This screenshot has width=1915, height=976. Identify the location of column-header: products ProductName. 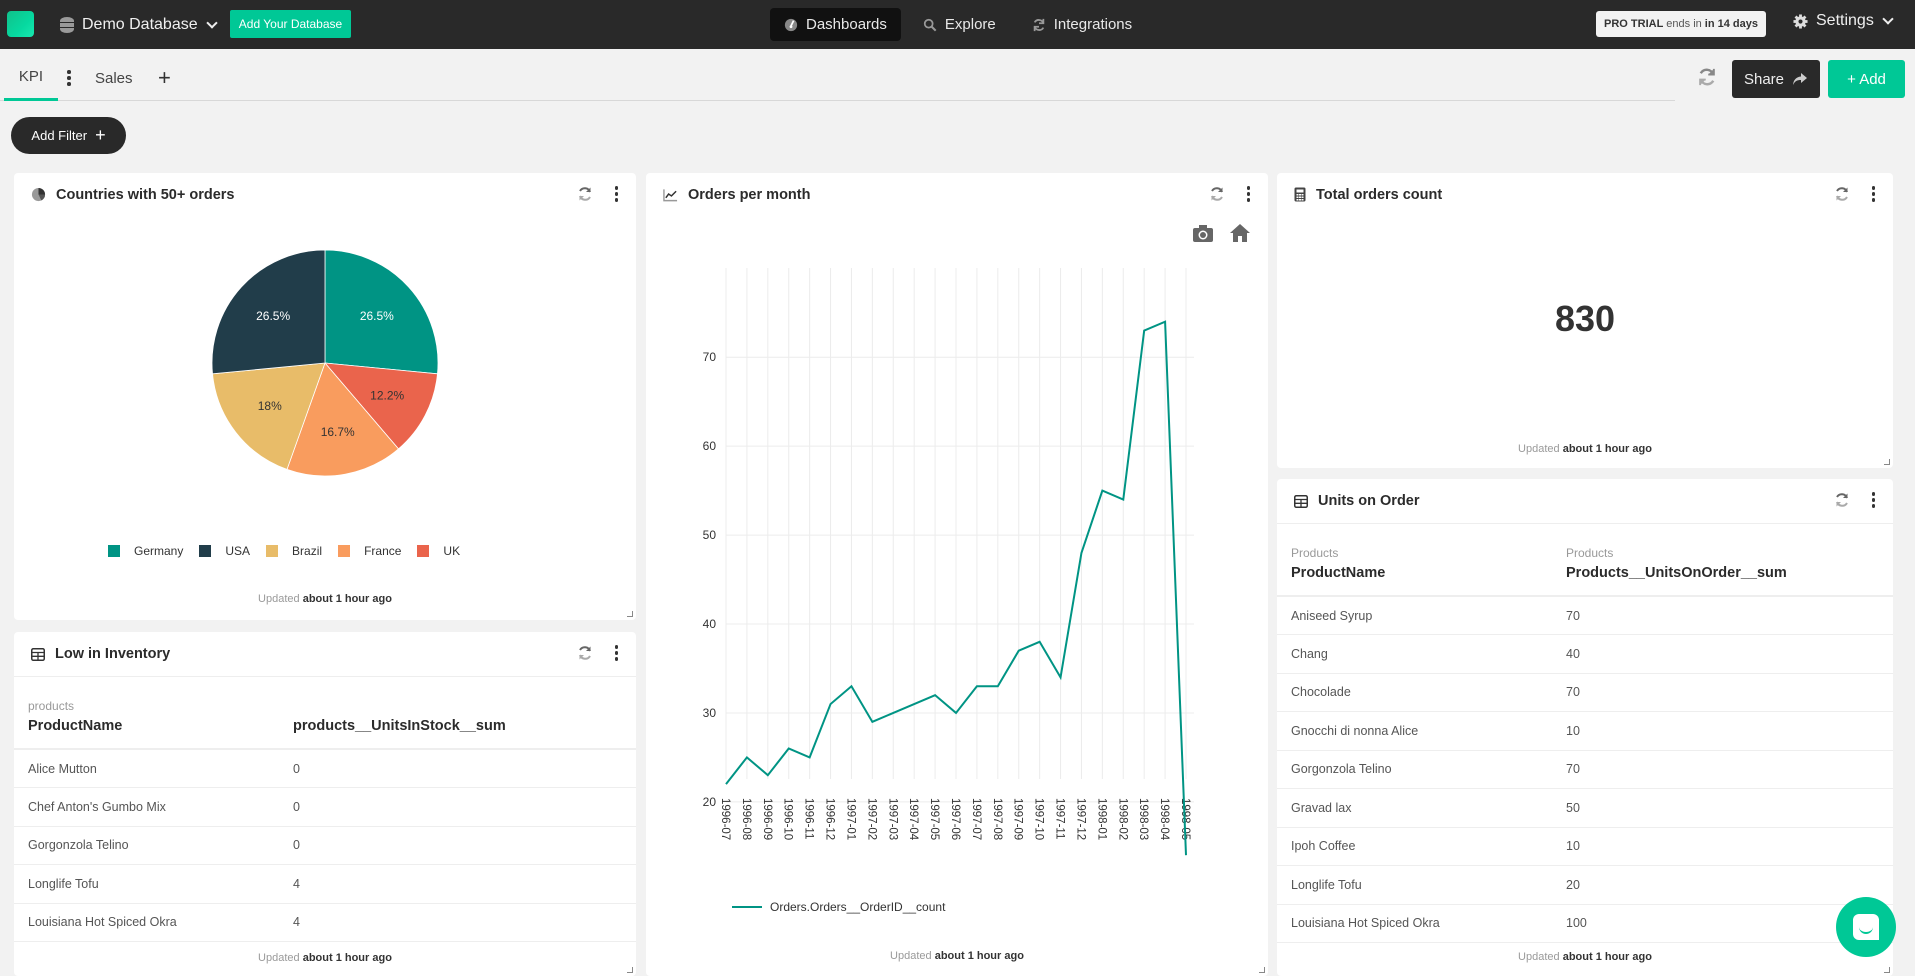
(146, 714).